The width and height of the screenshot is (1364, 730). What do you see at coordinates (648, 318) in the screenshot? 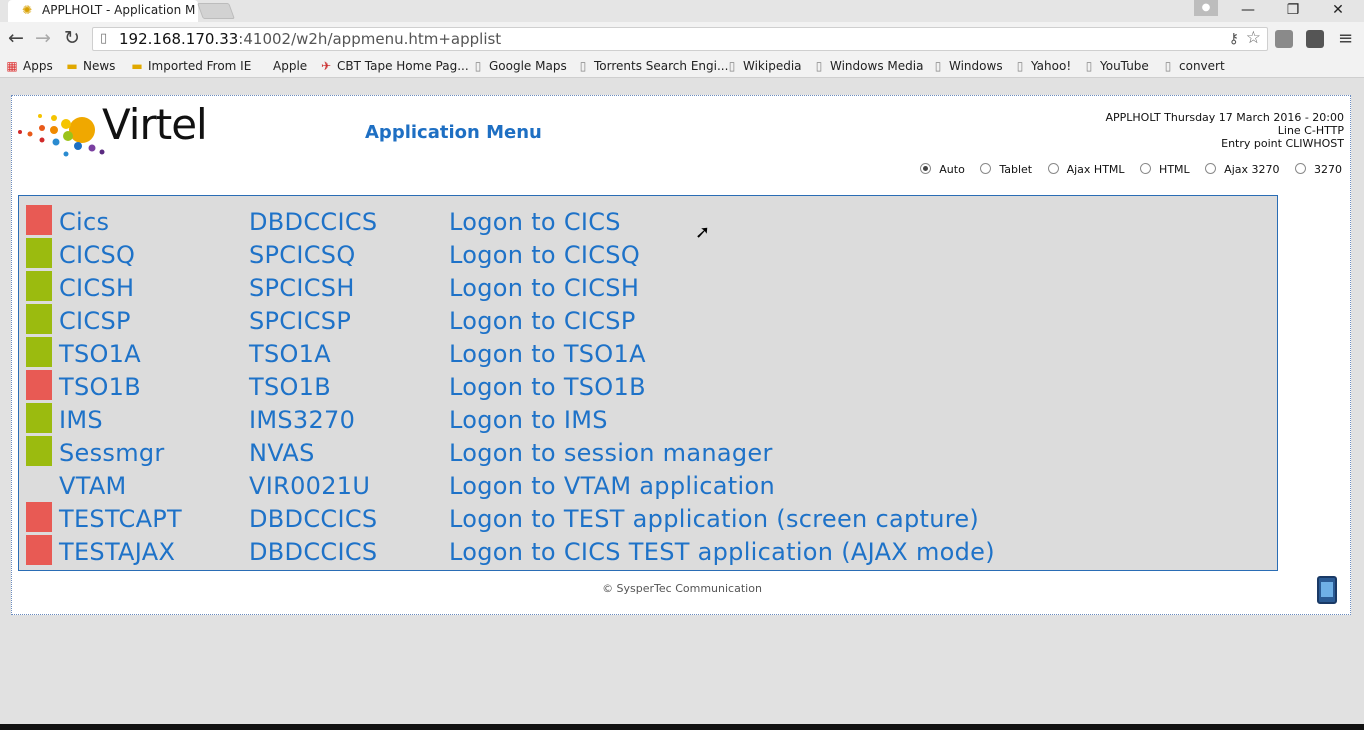
I see `app-row: CICSP SPCICSP Logon to CICSP` at bounding box center [648, 318].